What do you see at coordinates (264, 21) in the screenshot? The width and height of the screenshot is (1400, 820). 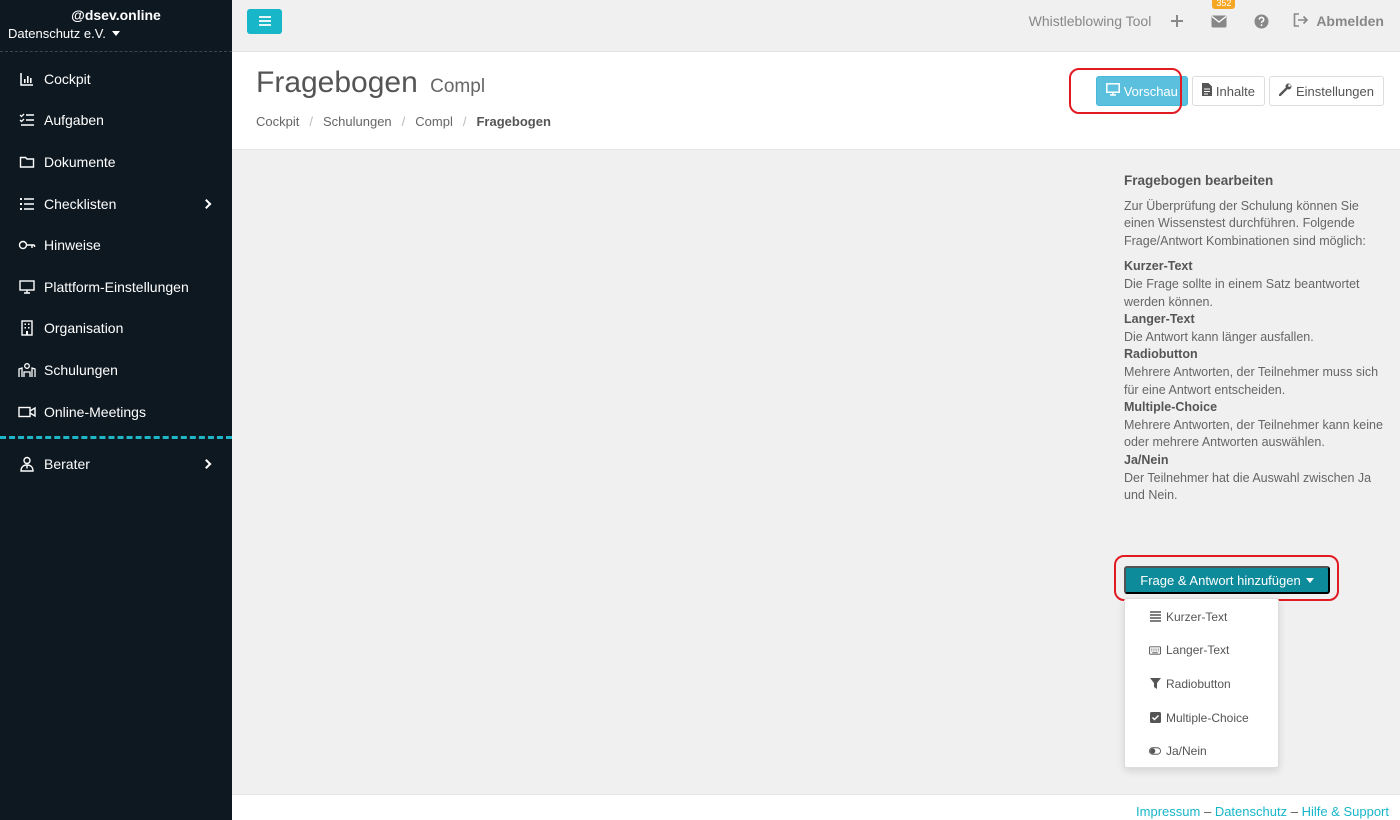 I see `menu-toggle-button` at bounding box center [264, 21].